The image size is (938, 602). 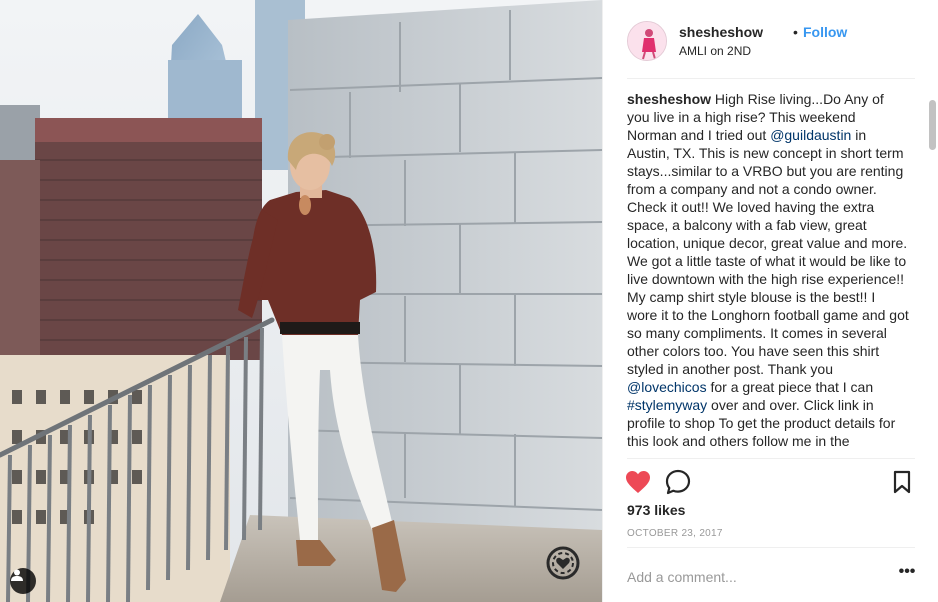 I want to click on mention-lovechicos: @lovechicos, so click(x=667, y=387).